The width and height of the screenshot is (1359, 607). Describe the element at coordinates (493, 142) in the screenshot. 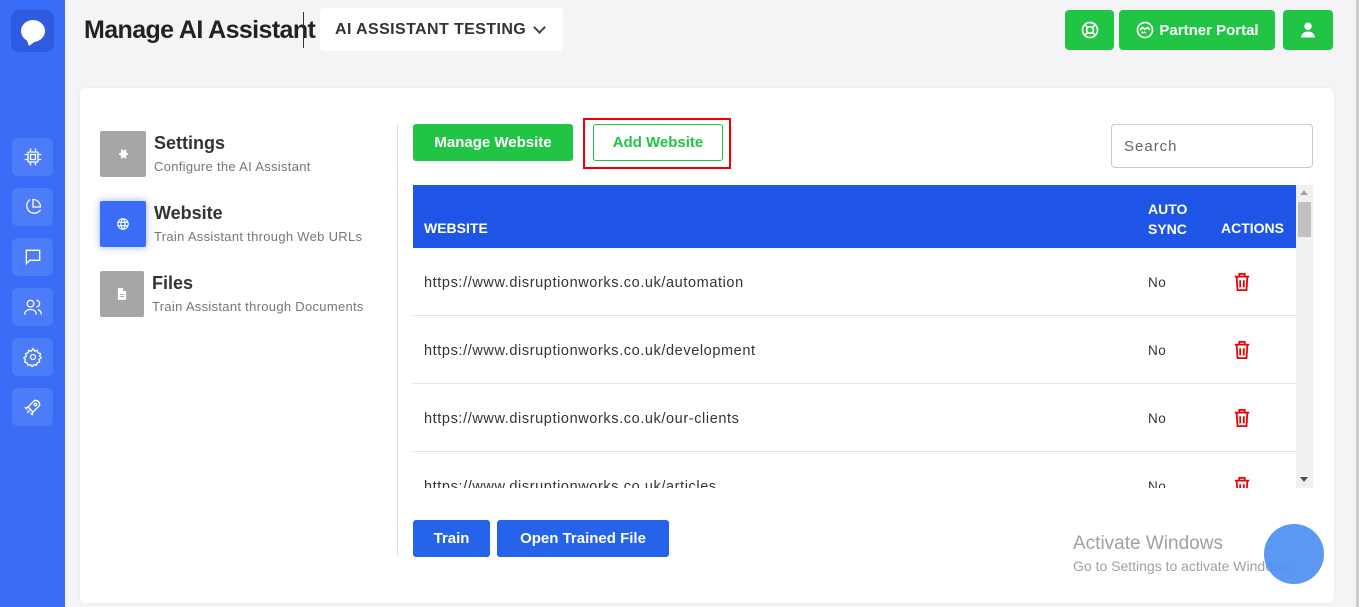

I see `manage-website-button: Manage Website` at that location.